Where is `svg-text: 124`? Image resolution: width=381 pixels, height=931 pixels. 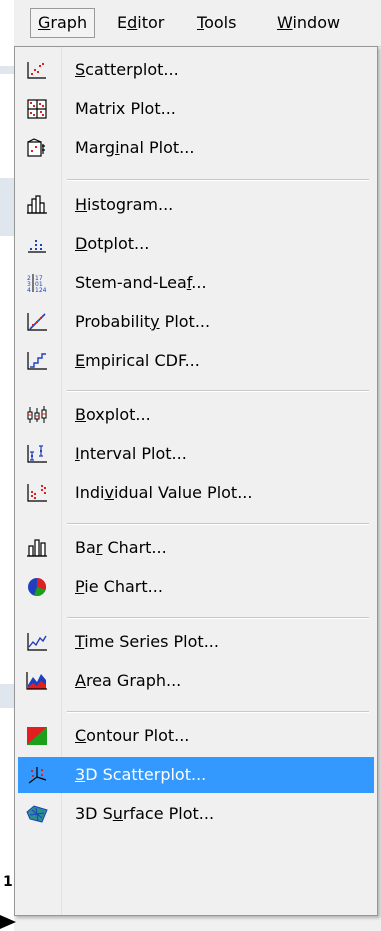 svg-text: 124 is located at coordinates (41, 290).